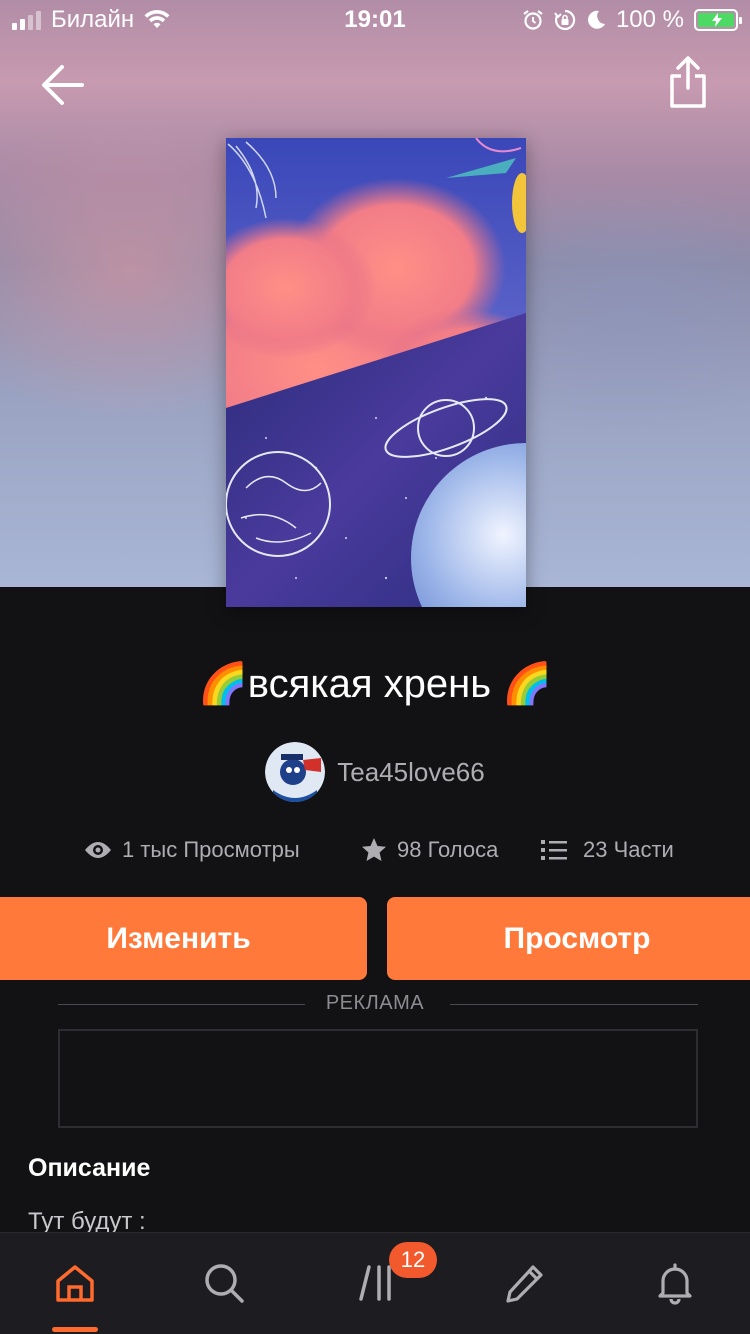  What do you see at coordinates (89, 1168) in the screenshot?
I see `description-heading: Описание` at bounding box center [89, 1168].